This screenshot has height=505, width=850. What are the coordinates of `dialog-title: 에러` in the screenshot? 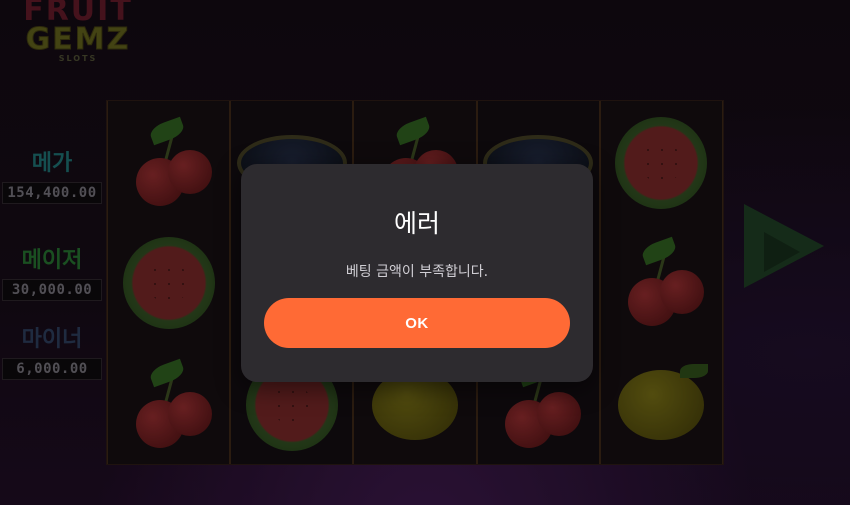 It's located at (416, 223).